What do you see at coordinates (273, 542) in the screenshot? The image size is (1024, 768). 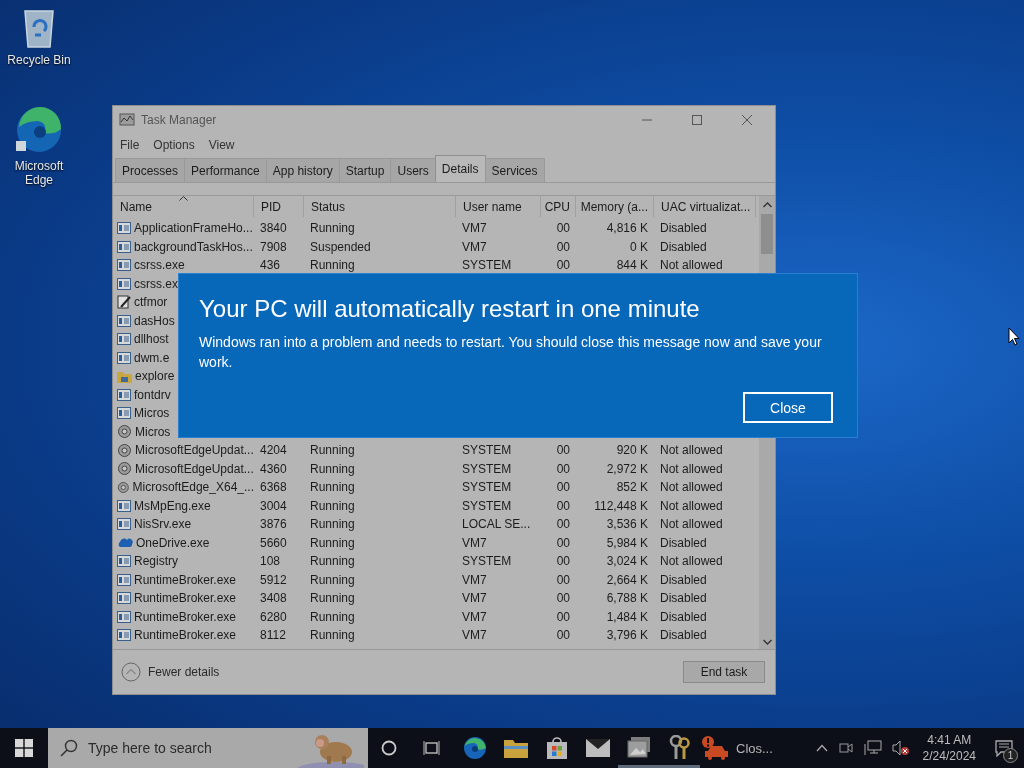 I see `table-cell-text: 5660` at bounding box center [273, 542].